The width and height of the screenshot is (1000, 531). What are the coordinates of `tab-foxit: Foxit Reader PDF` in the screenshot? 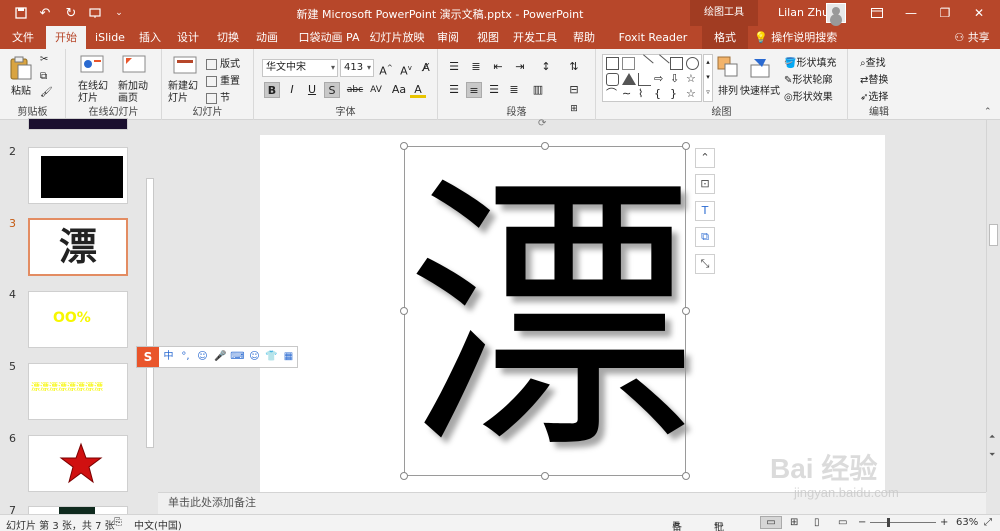 It's located at (653, 46).